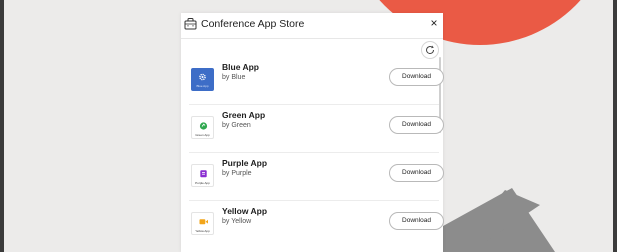 The width and height of the screenshot is (617, 252). Describe the element at coordinates (237, 173) in the screenshot. I see `app-author: by Purple` at that location.